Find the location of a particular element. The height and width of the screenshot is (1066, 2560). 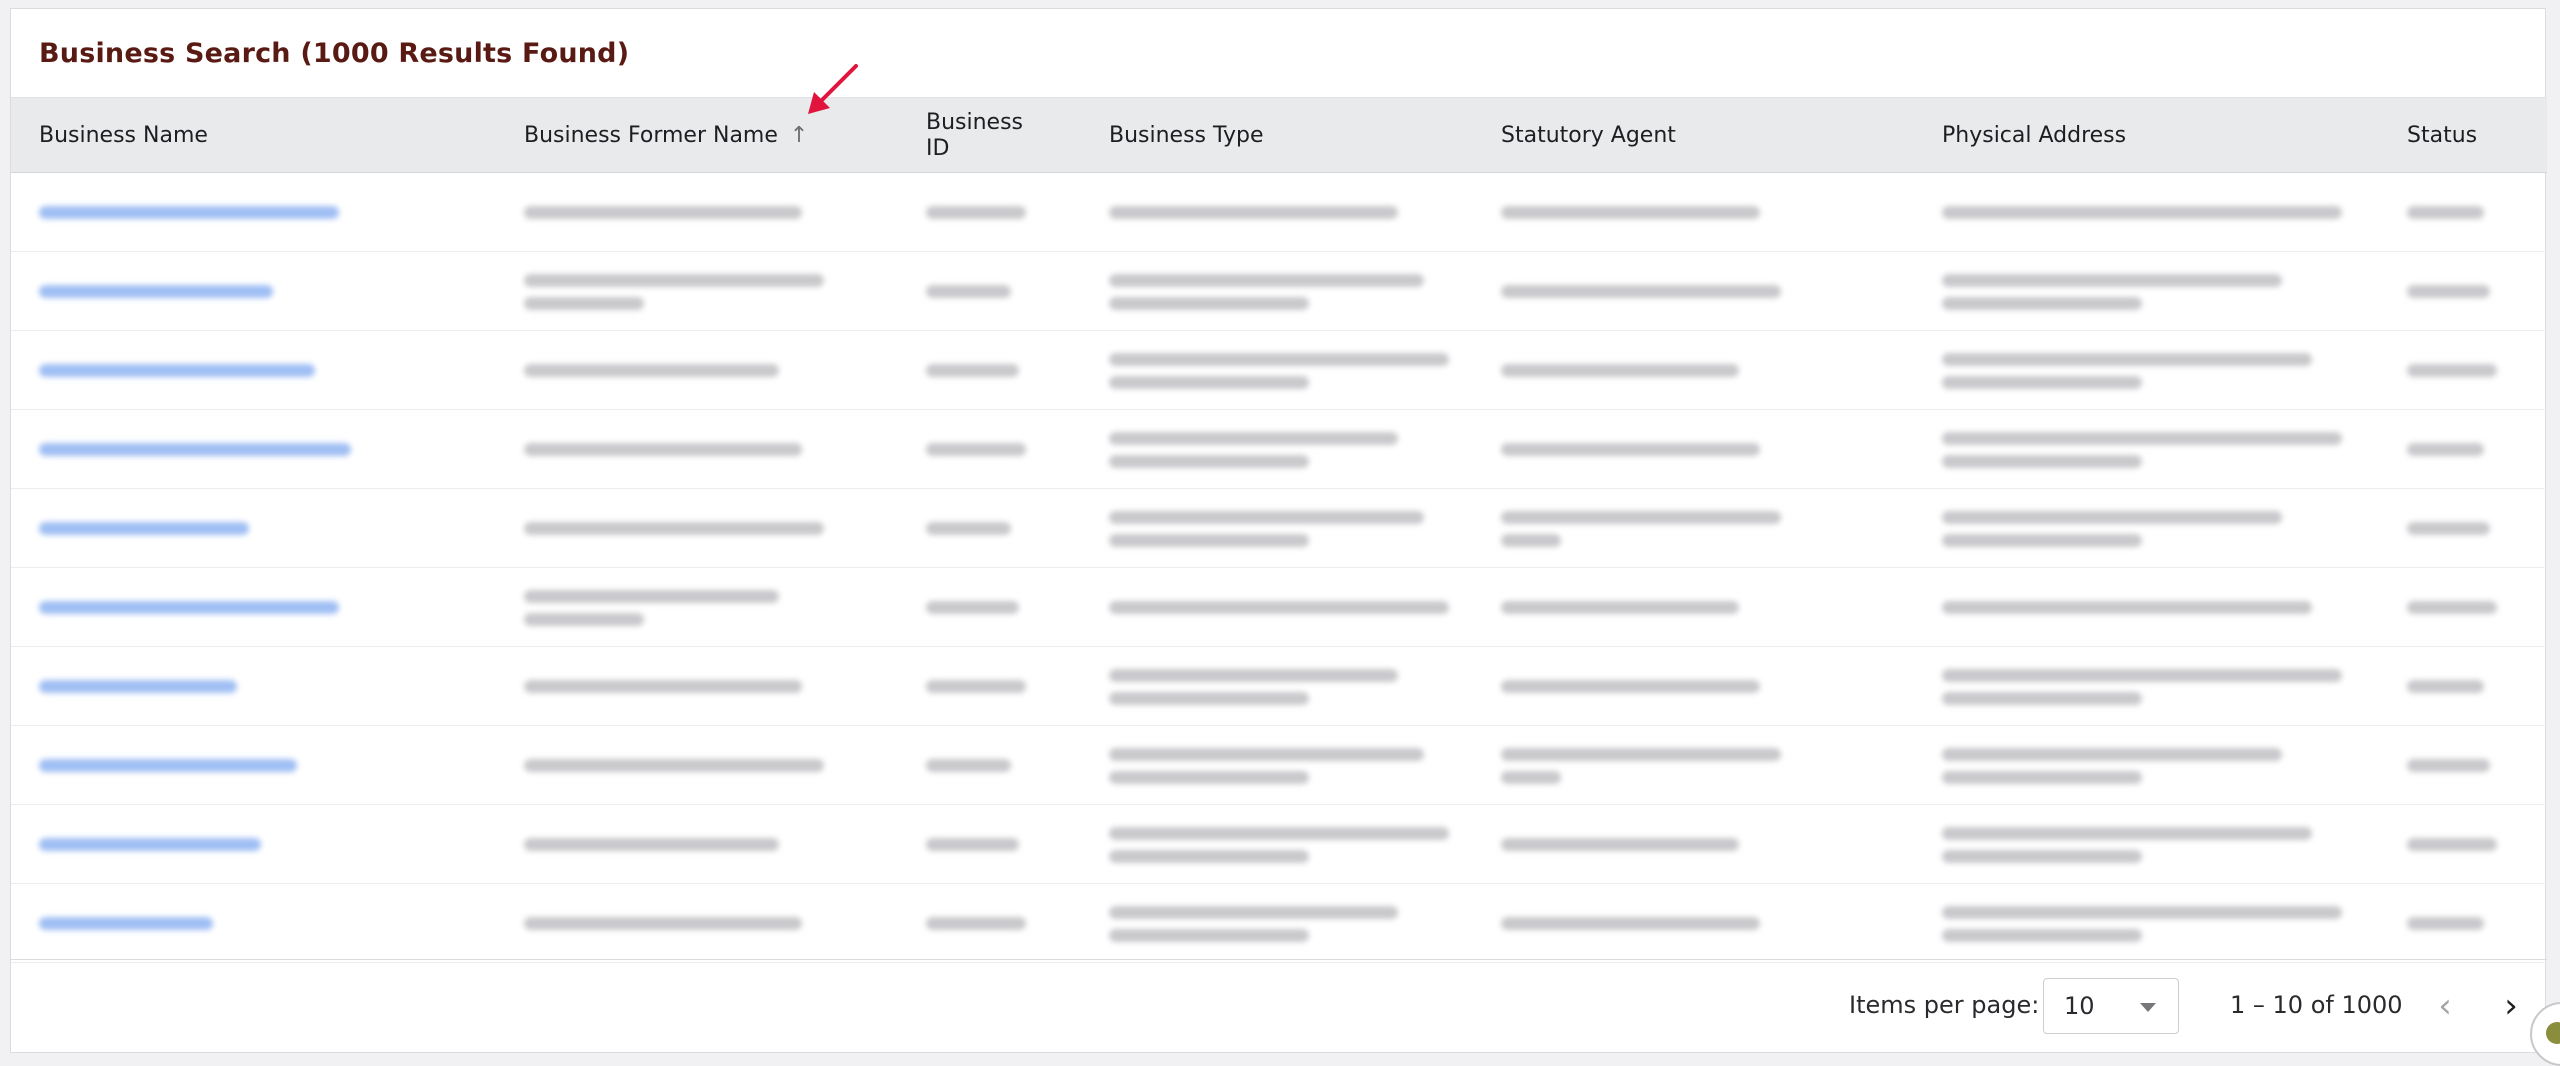

chevron-left-icon: ‹ is located at coordinates (2445, 1006).